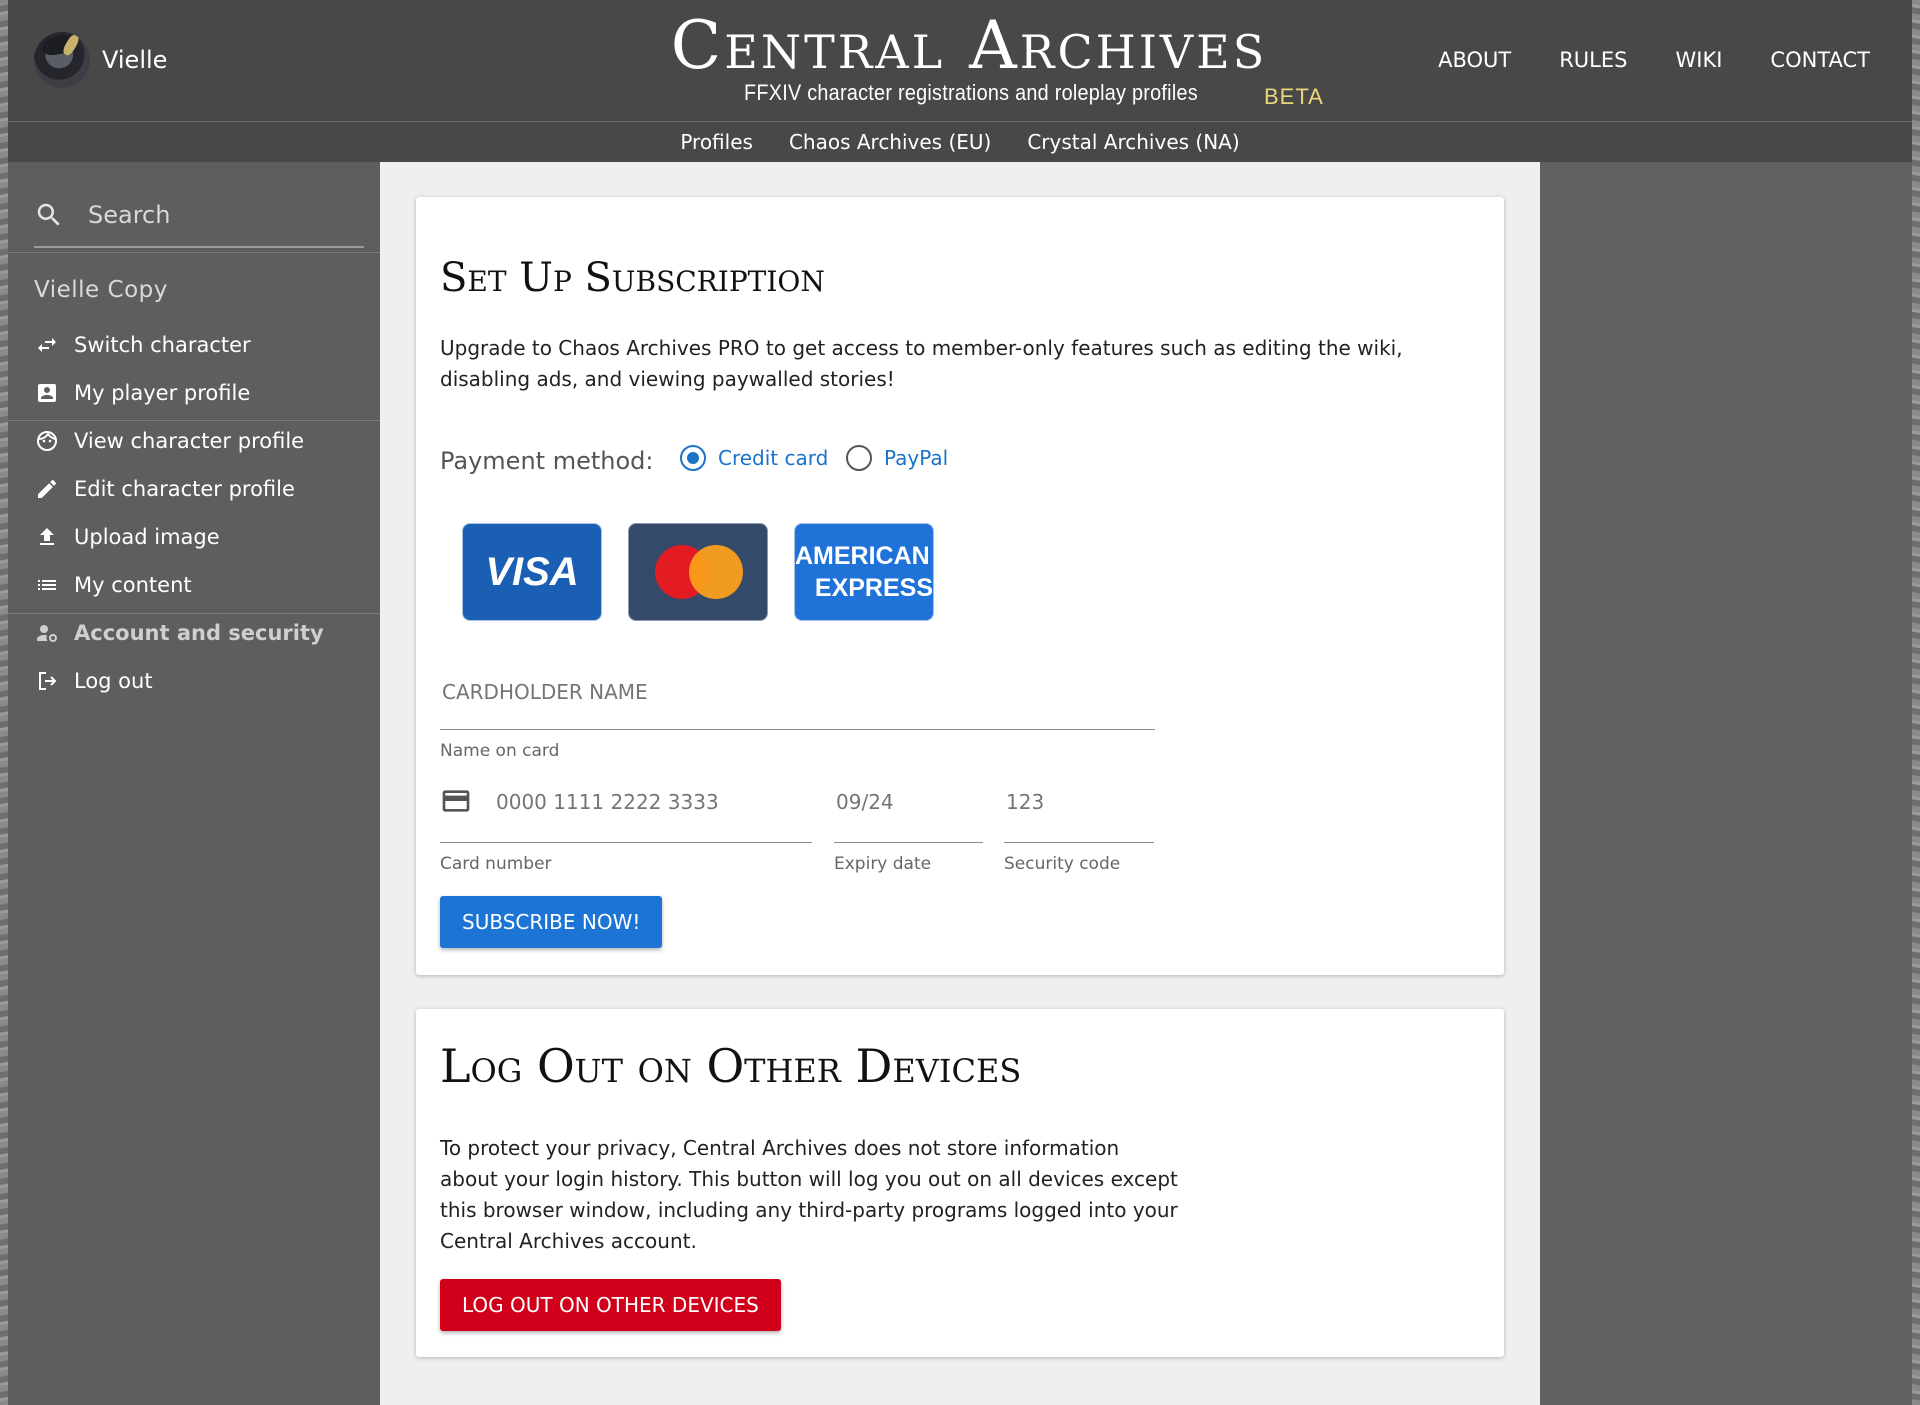 Image resolution: width=1920 pixels, height=1405 pixels. What do you see at coordinates (731, 1066) in the screenshot?
I see `logout-devices-title: Log Out on Other Devices` at bounding box center [731, 1066].